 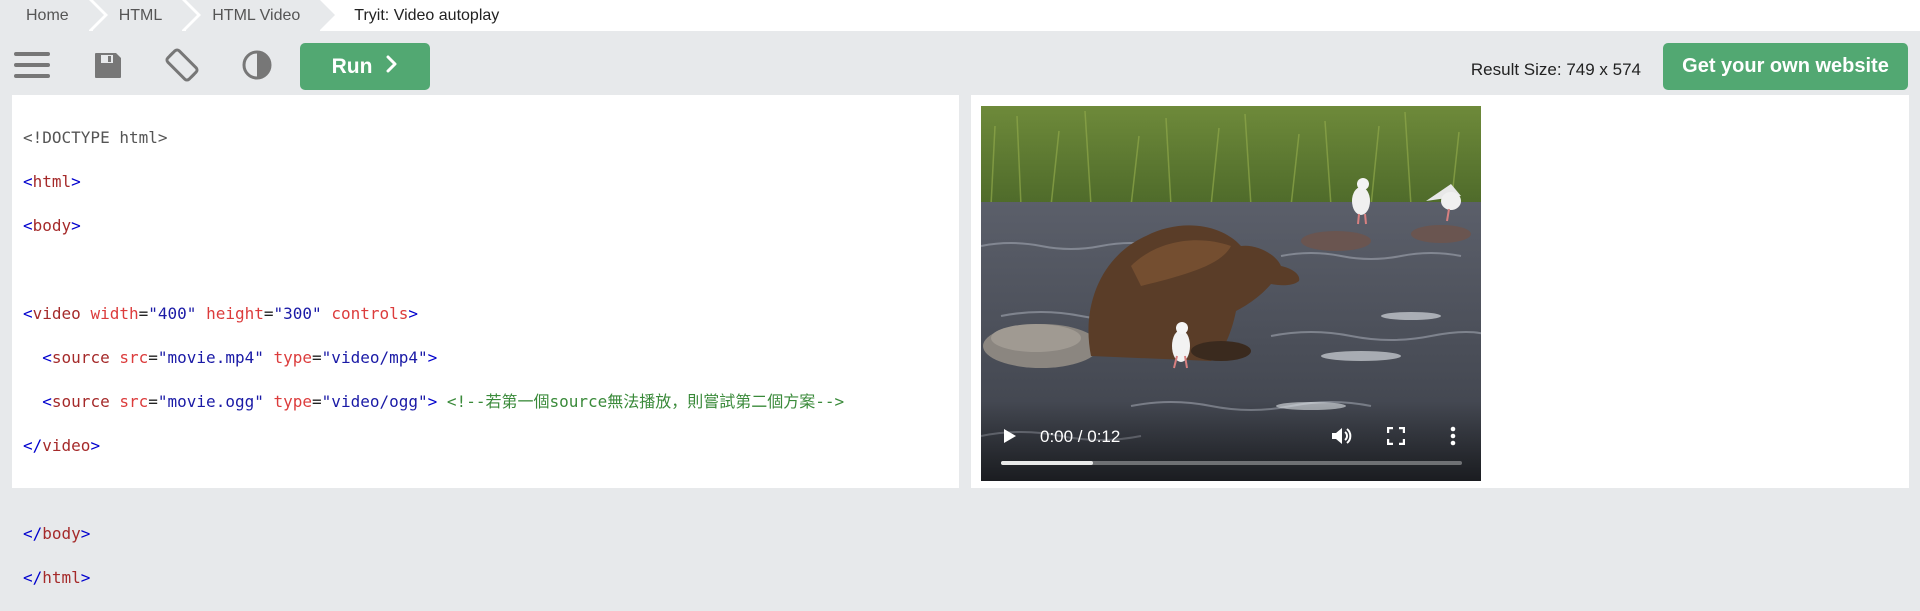 What do you see at coordinates (374, 401) in the screenshot?
I see `code-token: "video/ogg"` at bounding box center [374, 401].